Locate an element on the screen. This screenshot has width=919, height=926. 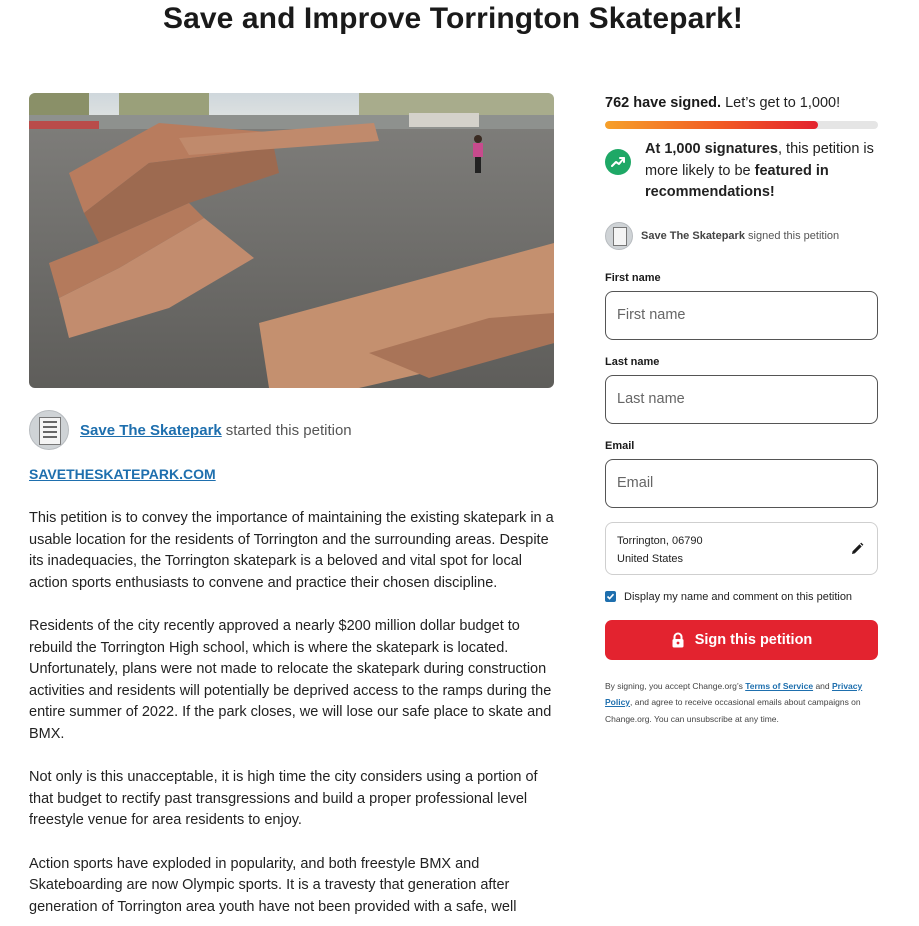
starter-name-link: Save The Skatepark is located at coordinates (151, 430).